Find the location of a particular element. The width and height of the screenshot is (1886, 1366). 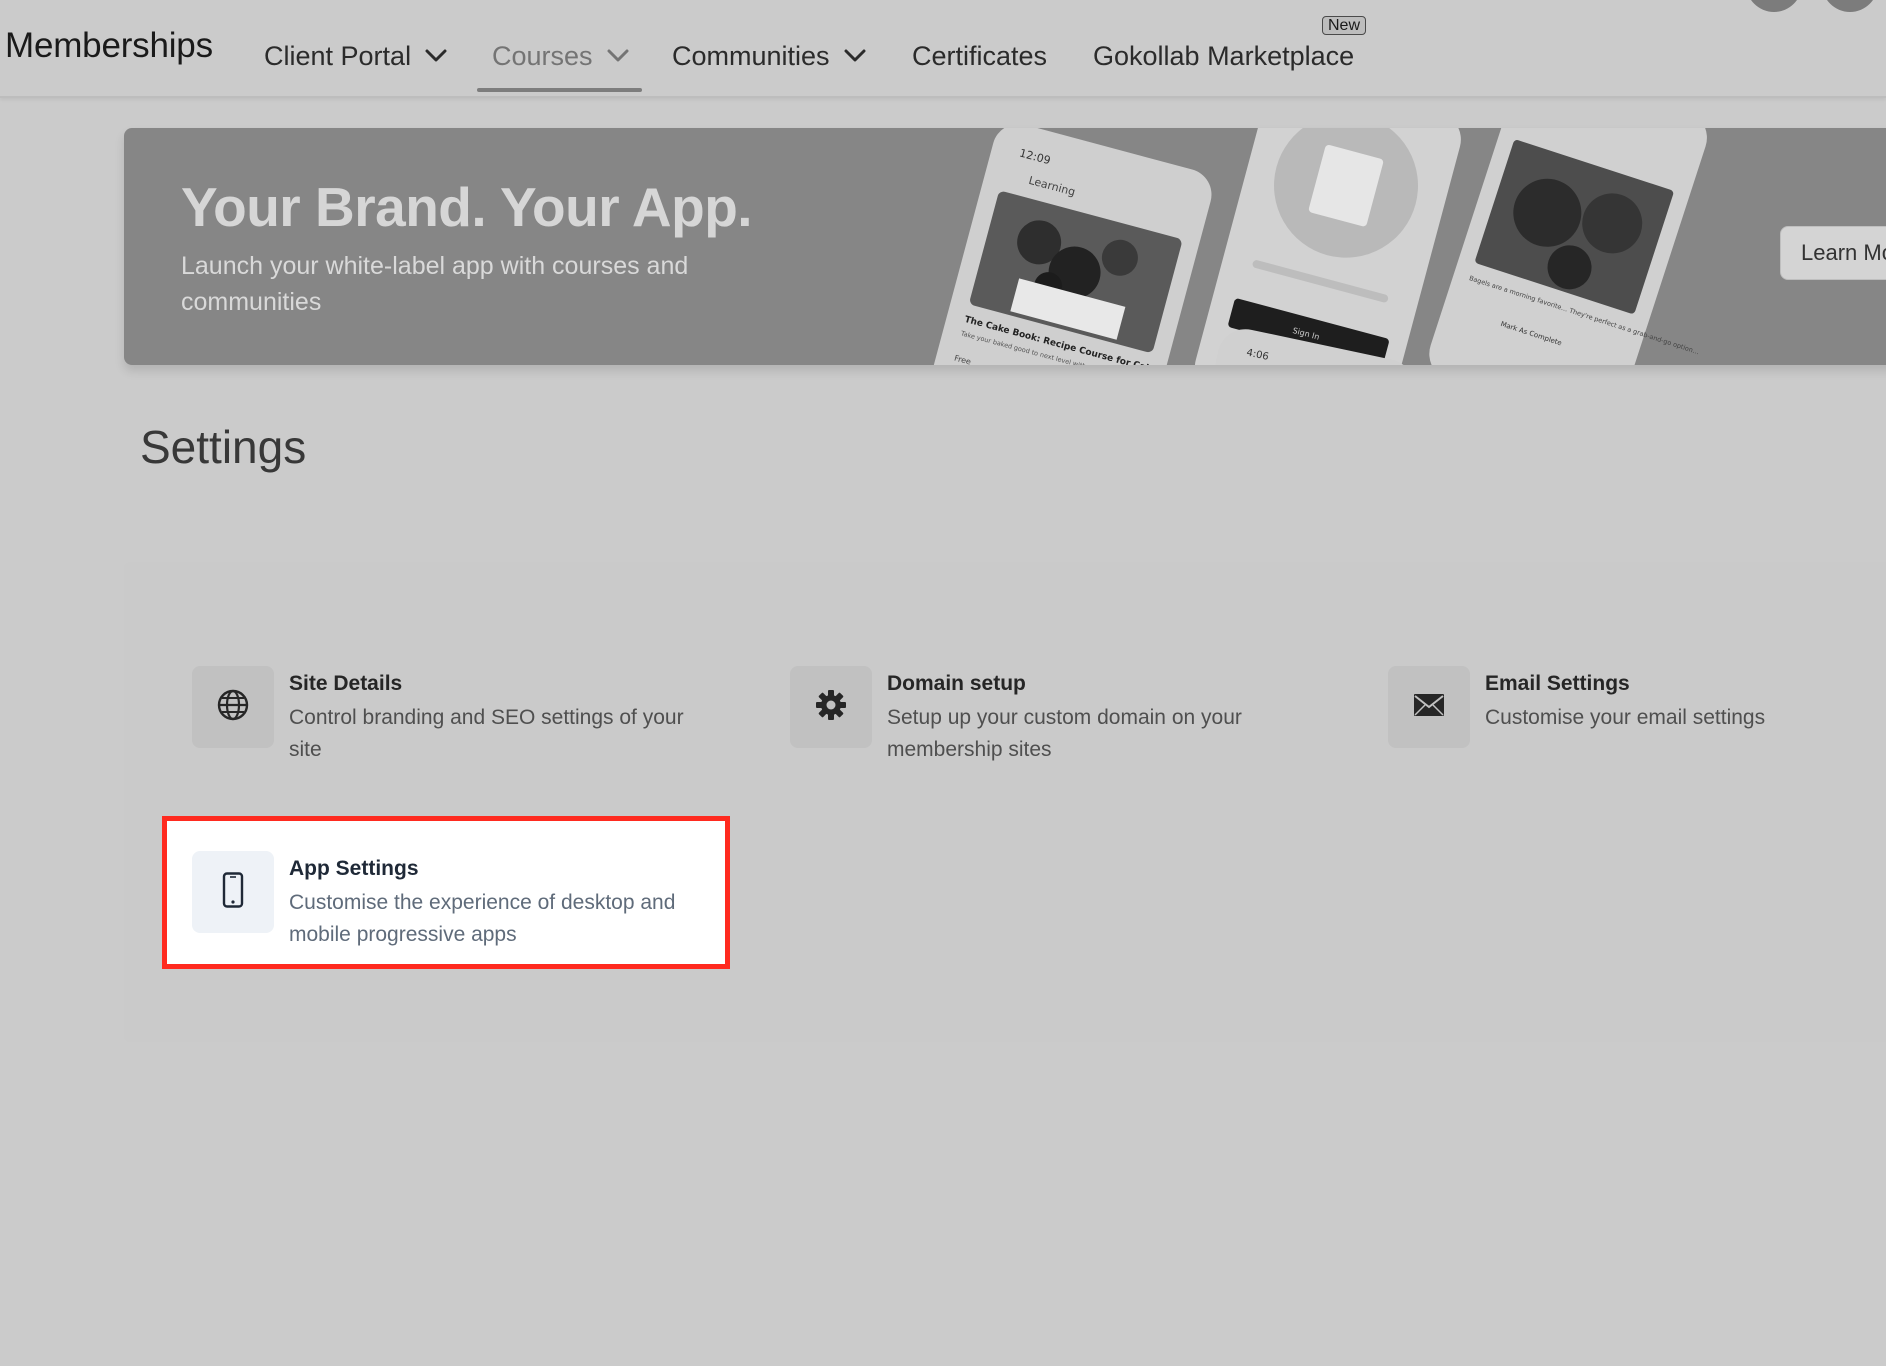

nav-client-portal: Client Portal is located at coordinates (355, 56).